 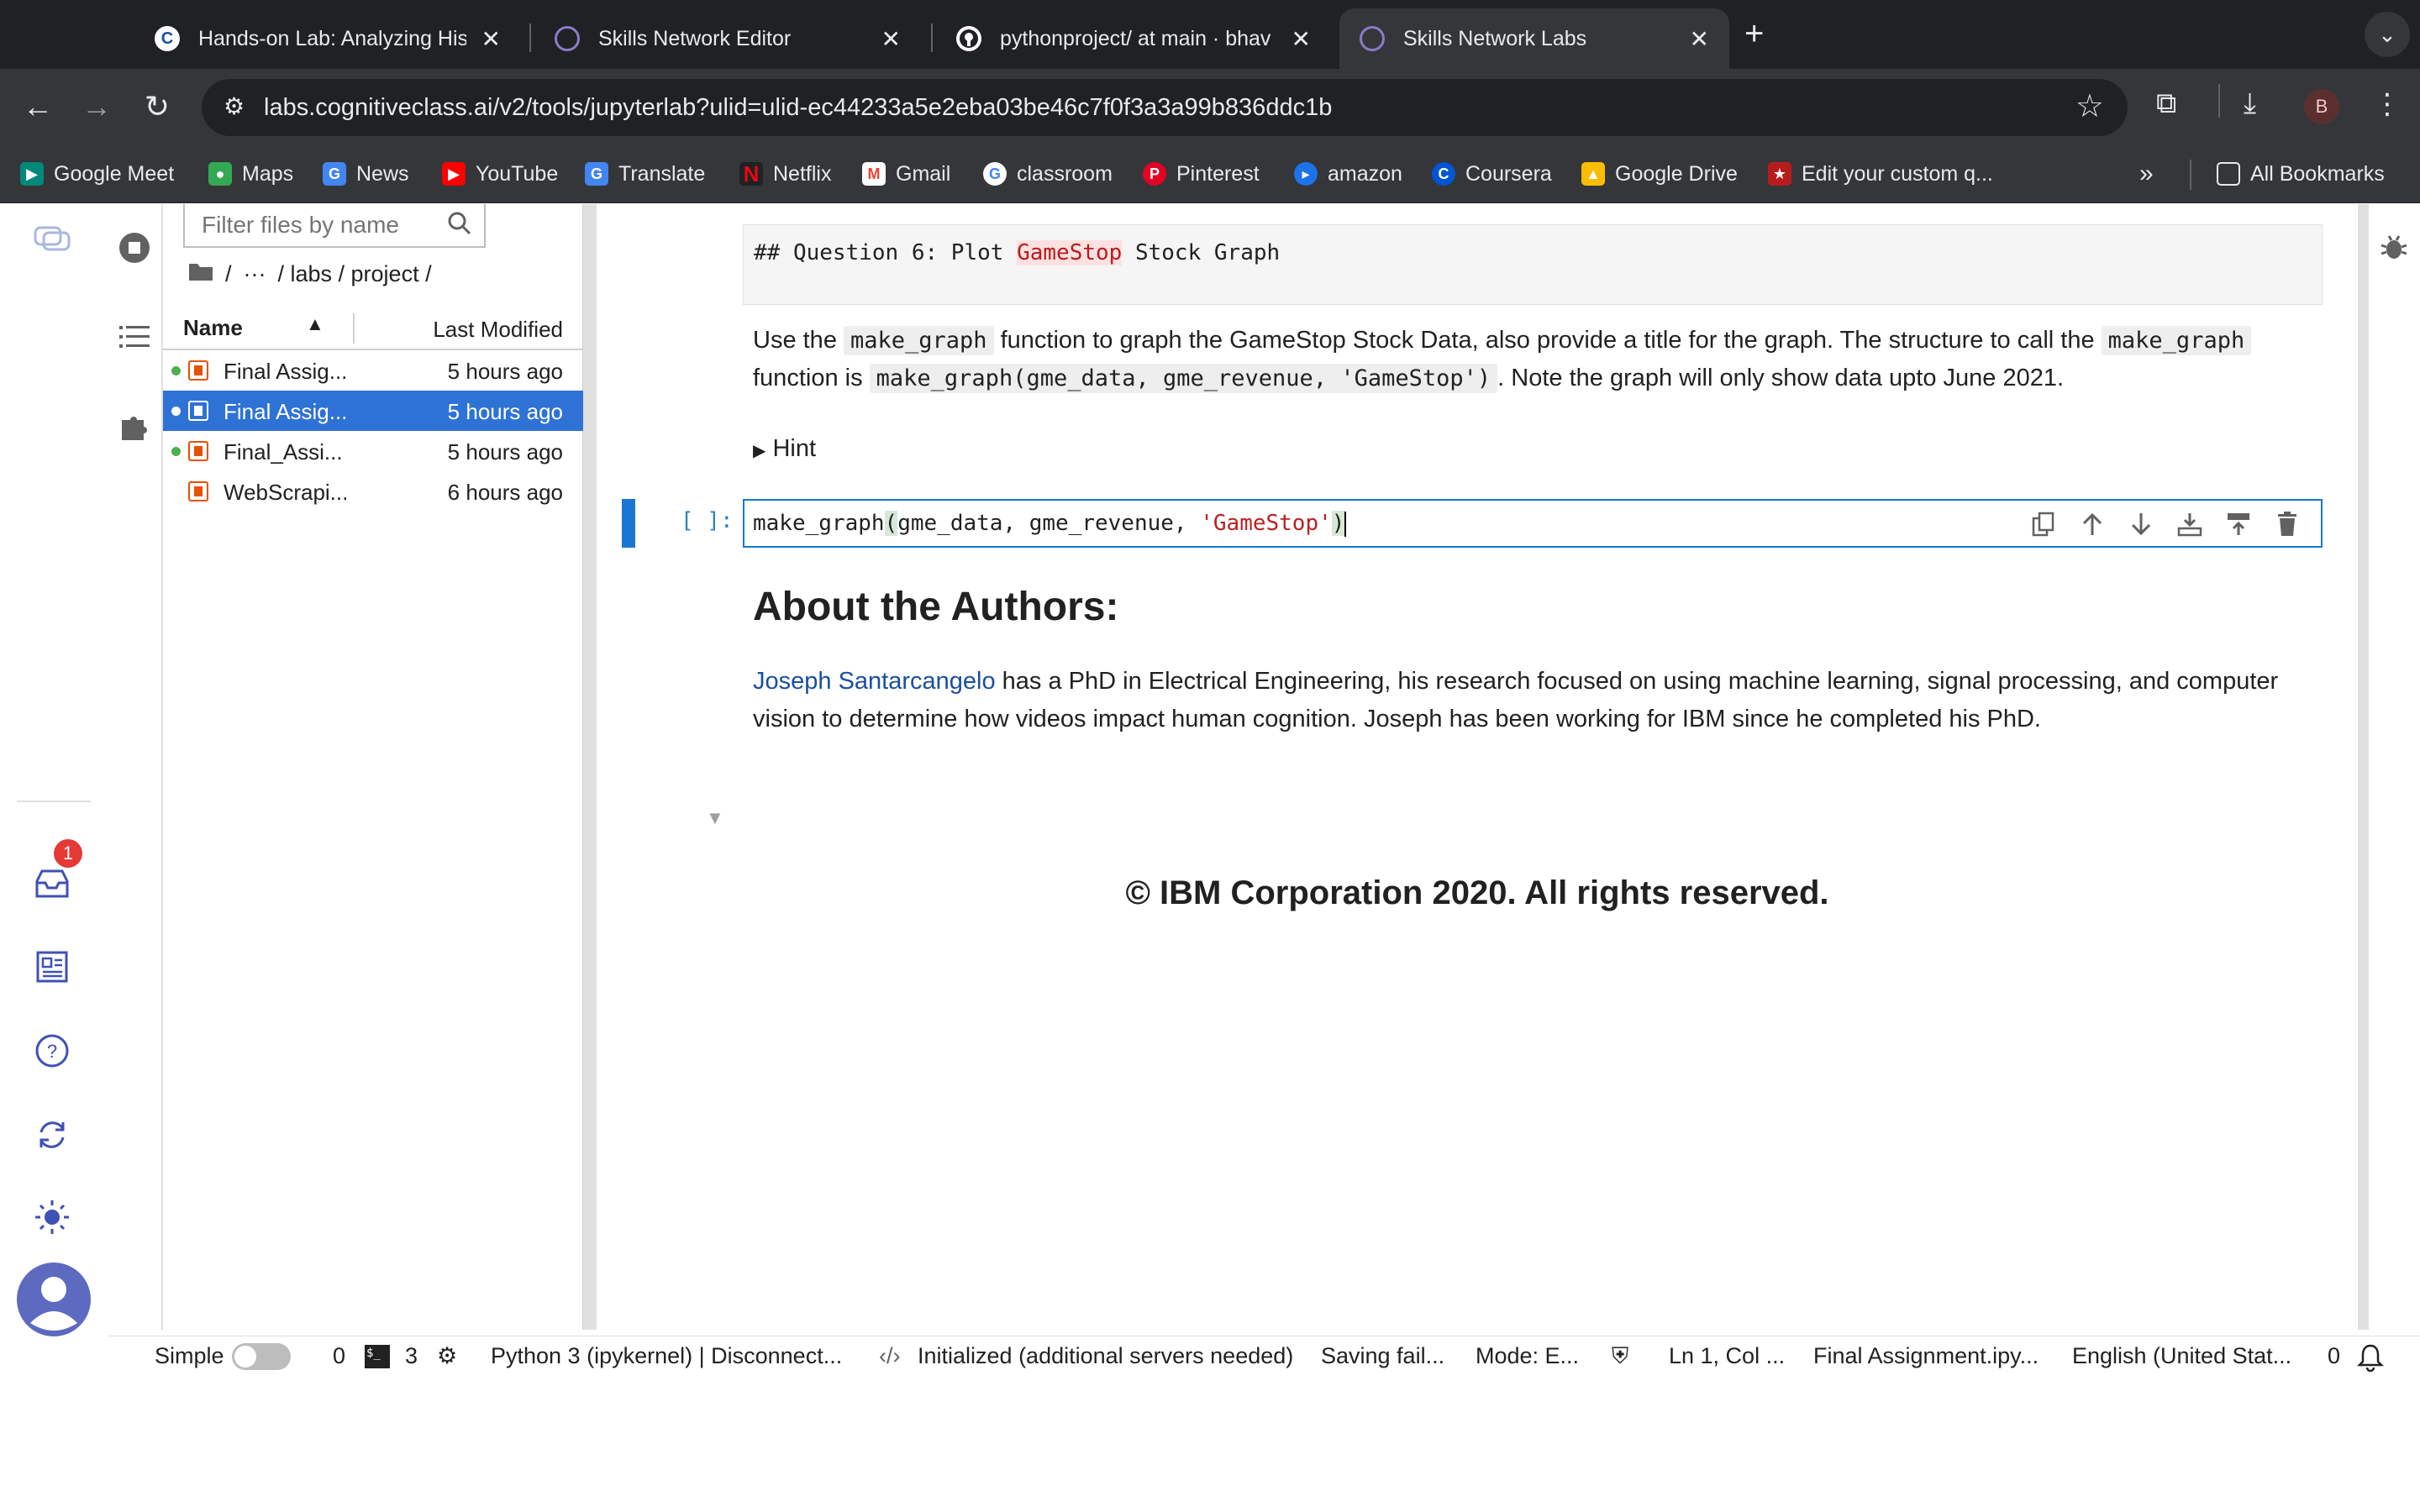 What do you see at coordinates (1443, 174) in the screenshot?
I see `coursera-icon: C` at bounding box center [1443, 174].